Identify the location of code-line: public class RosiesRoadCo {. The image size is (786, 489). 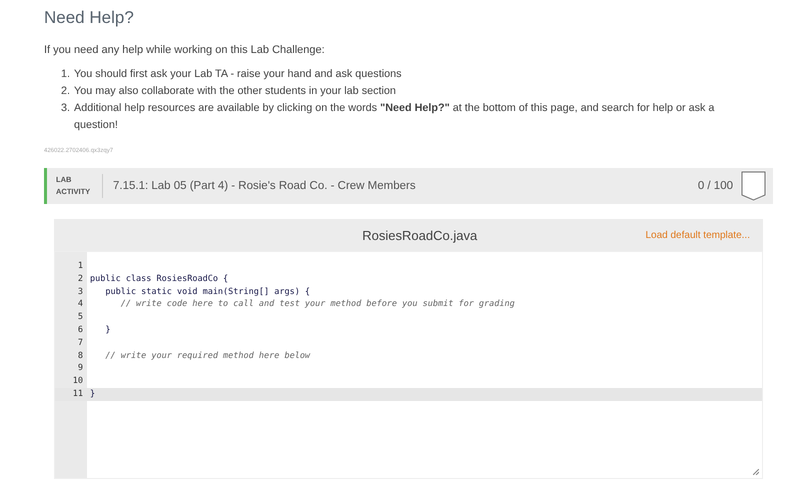
(159, 279).